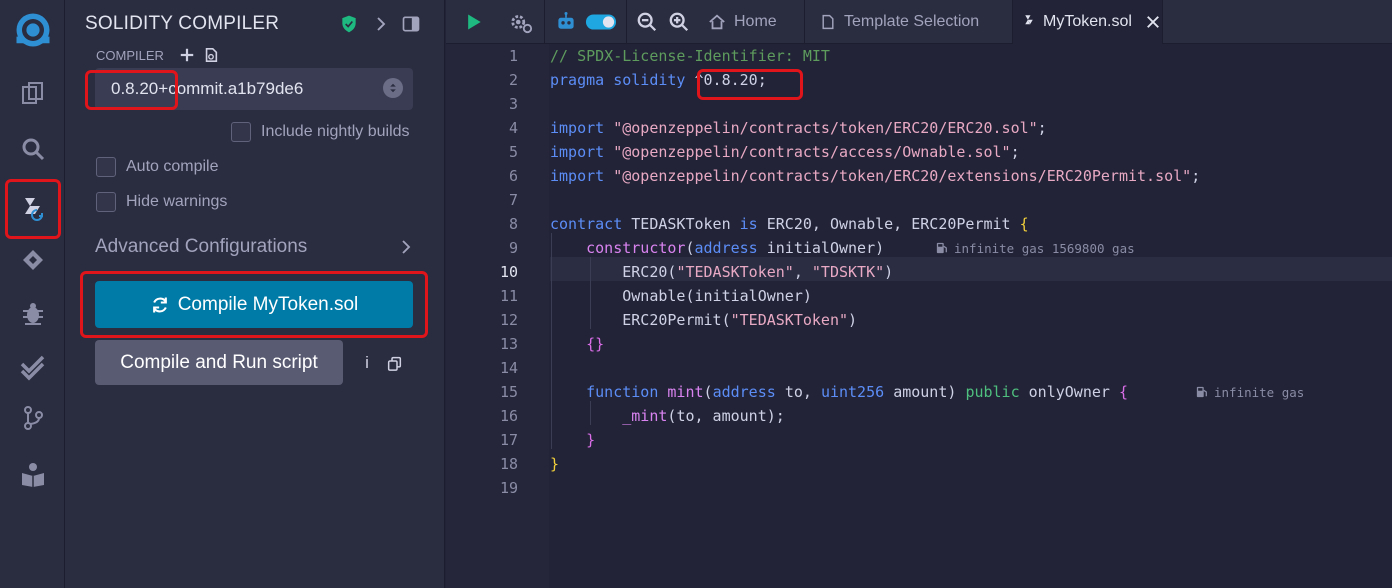 The width and height of the screenshot is (1392, 588). Describe the element at coordinates (367, 363) in the screenshot. I see `info-button: i` at that location.